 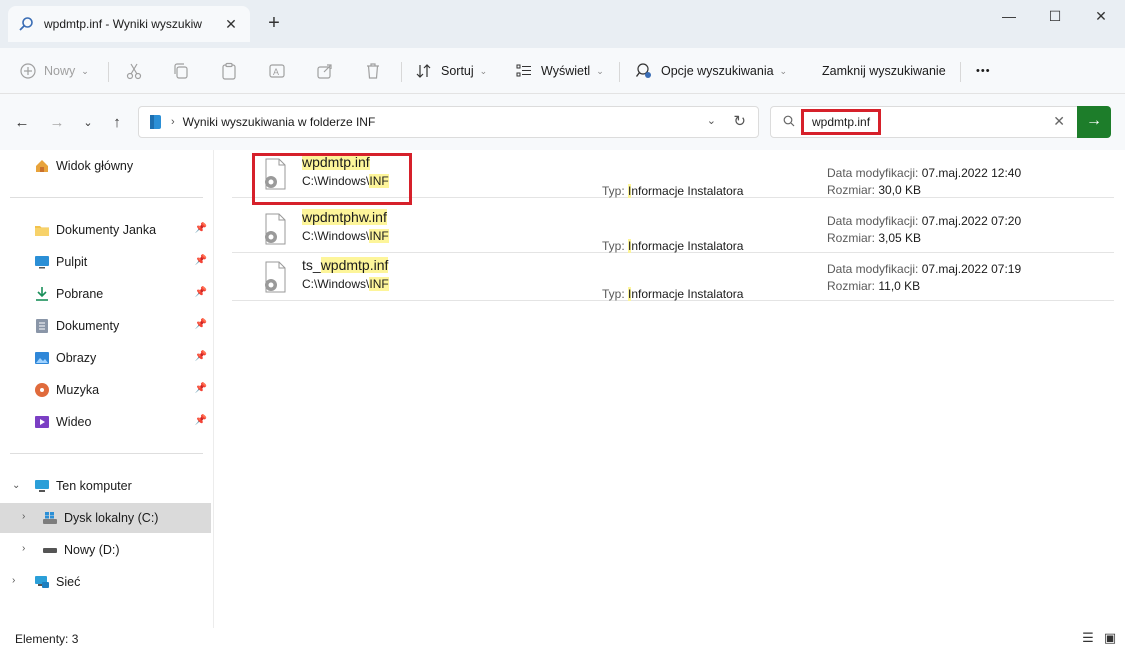 What do you see at coordinates (344, 217) in the screenshot?
I see `file-name: wpdmtphw.inf` at bounding box center [344, 217].